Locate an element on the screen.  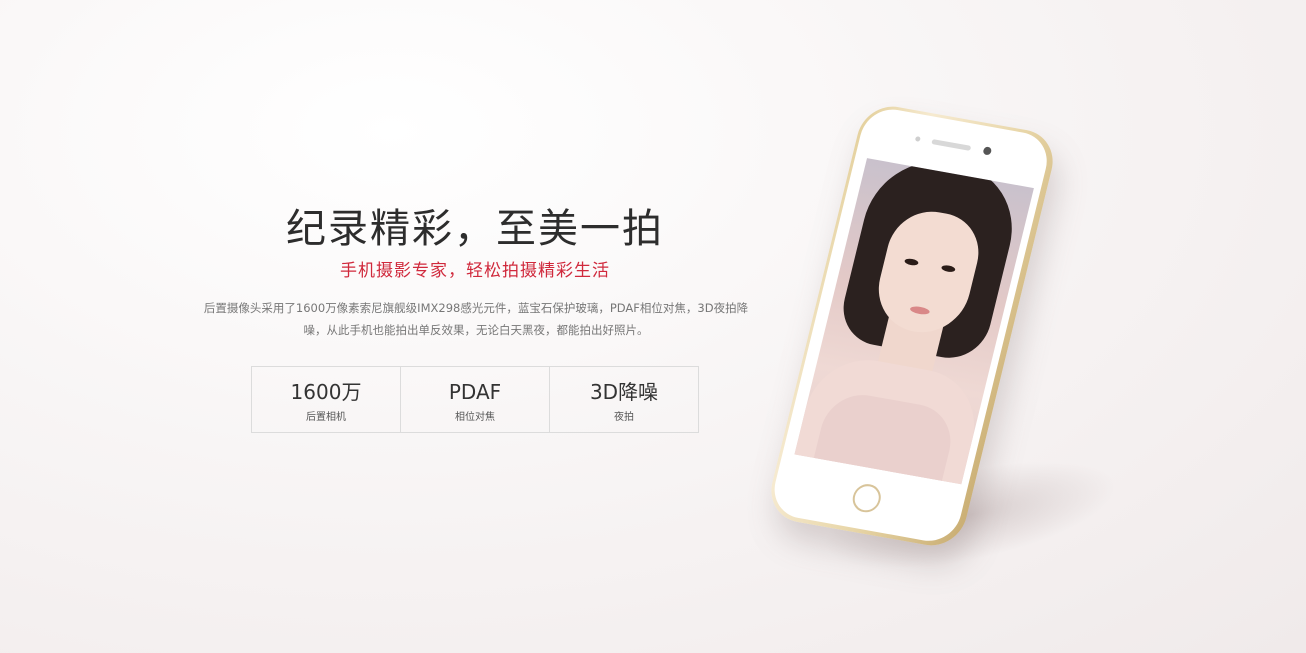
spec-label: 夜拍 is located at coordinates (624, 417).